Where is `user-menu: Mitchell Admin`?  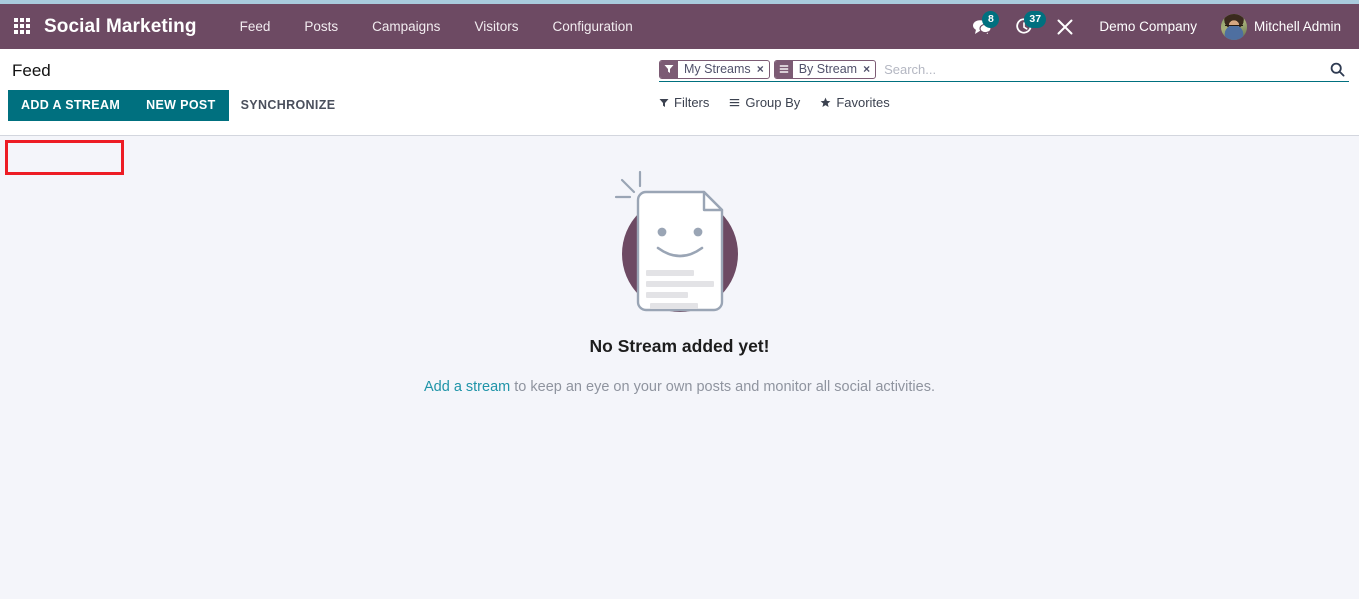 user-menu: Mitchell Admin is located at coordinates (1278, 26).